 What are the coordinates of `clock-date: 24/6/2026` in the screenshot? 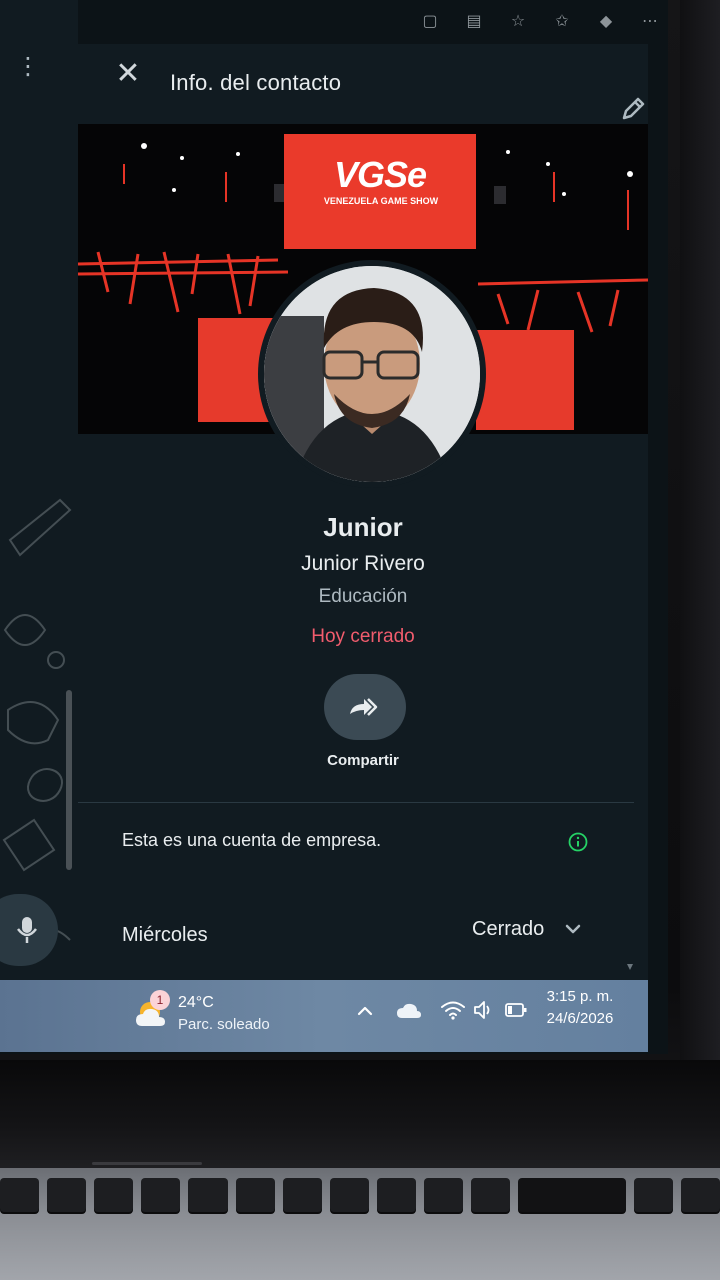 It's located at (580, 1018).